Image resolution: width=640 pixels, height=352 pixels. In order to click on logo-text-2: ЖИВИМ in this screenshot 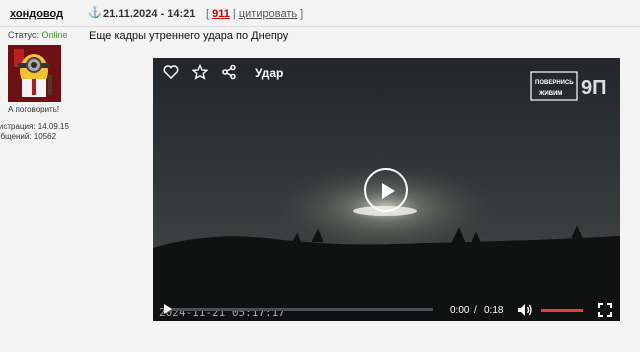, I will do `click(550, 94)`.